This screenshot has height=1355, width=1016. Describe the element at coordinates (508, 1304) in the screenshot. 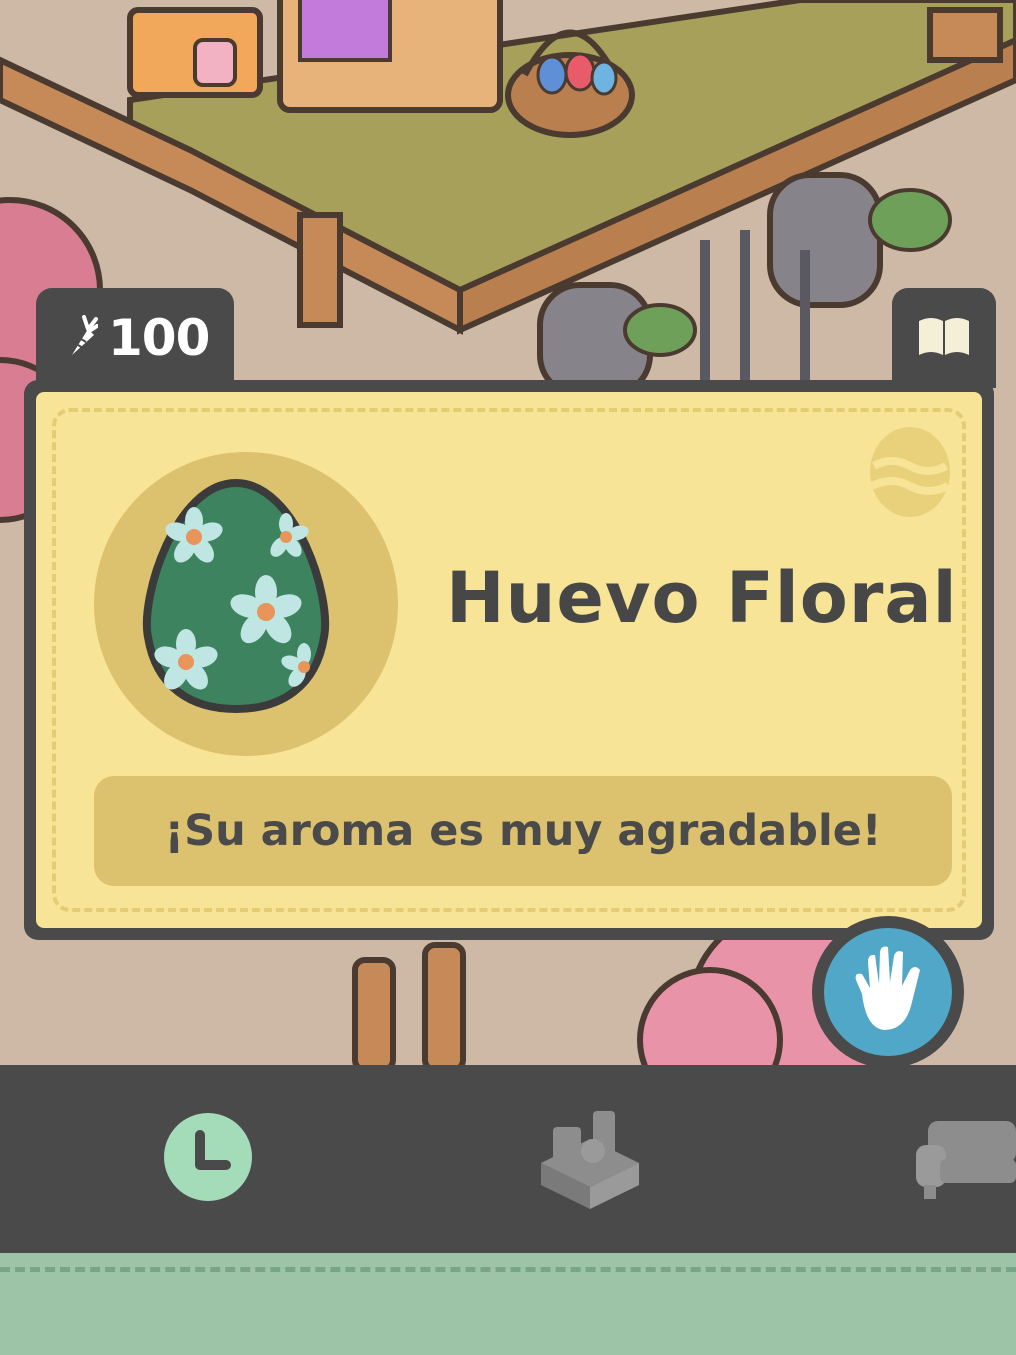

I see `item-tray` at that location.